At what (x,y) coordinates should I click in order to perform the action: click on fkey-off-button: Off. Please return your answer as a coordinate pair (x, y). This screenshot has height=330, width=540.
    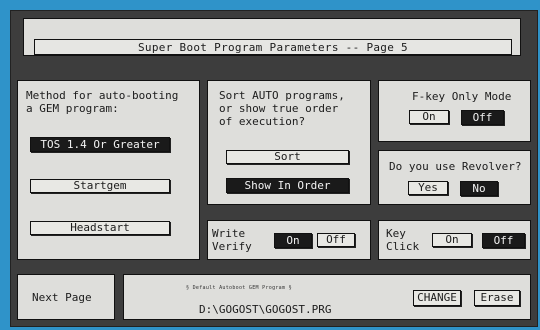
    Looking at the image, I should click on (482, 117).